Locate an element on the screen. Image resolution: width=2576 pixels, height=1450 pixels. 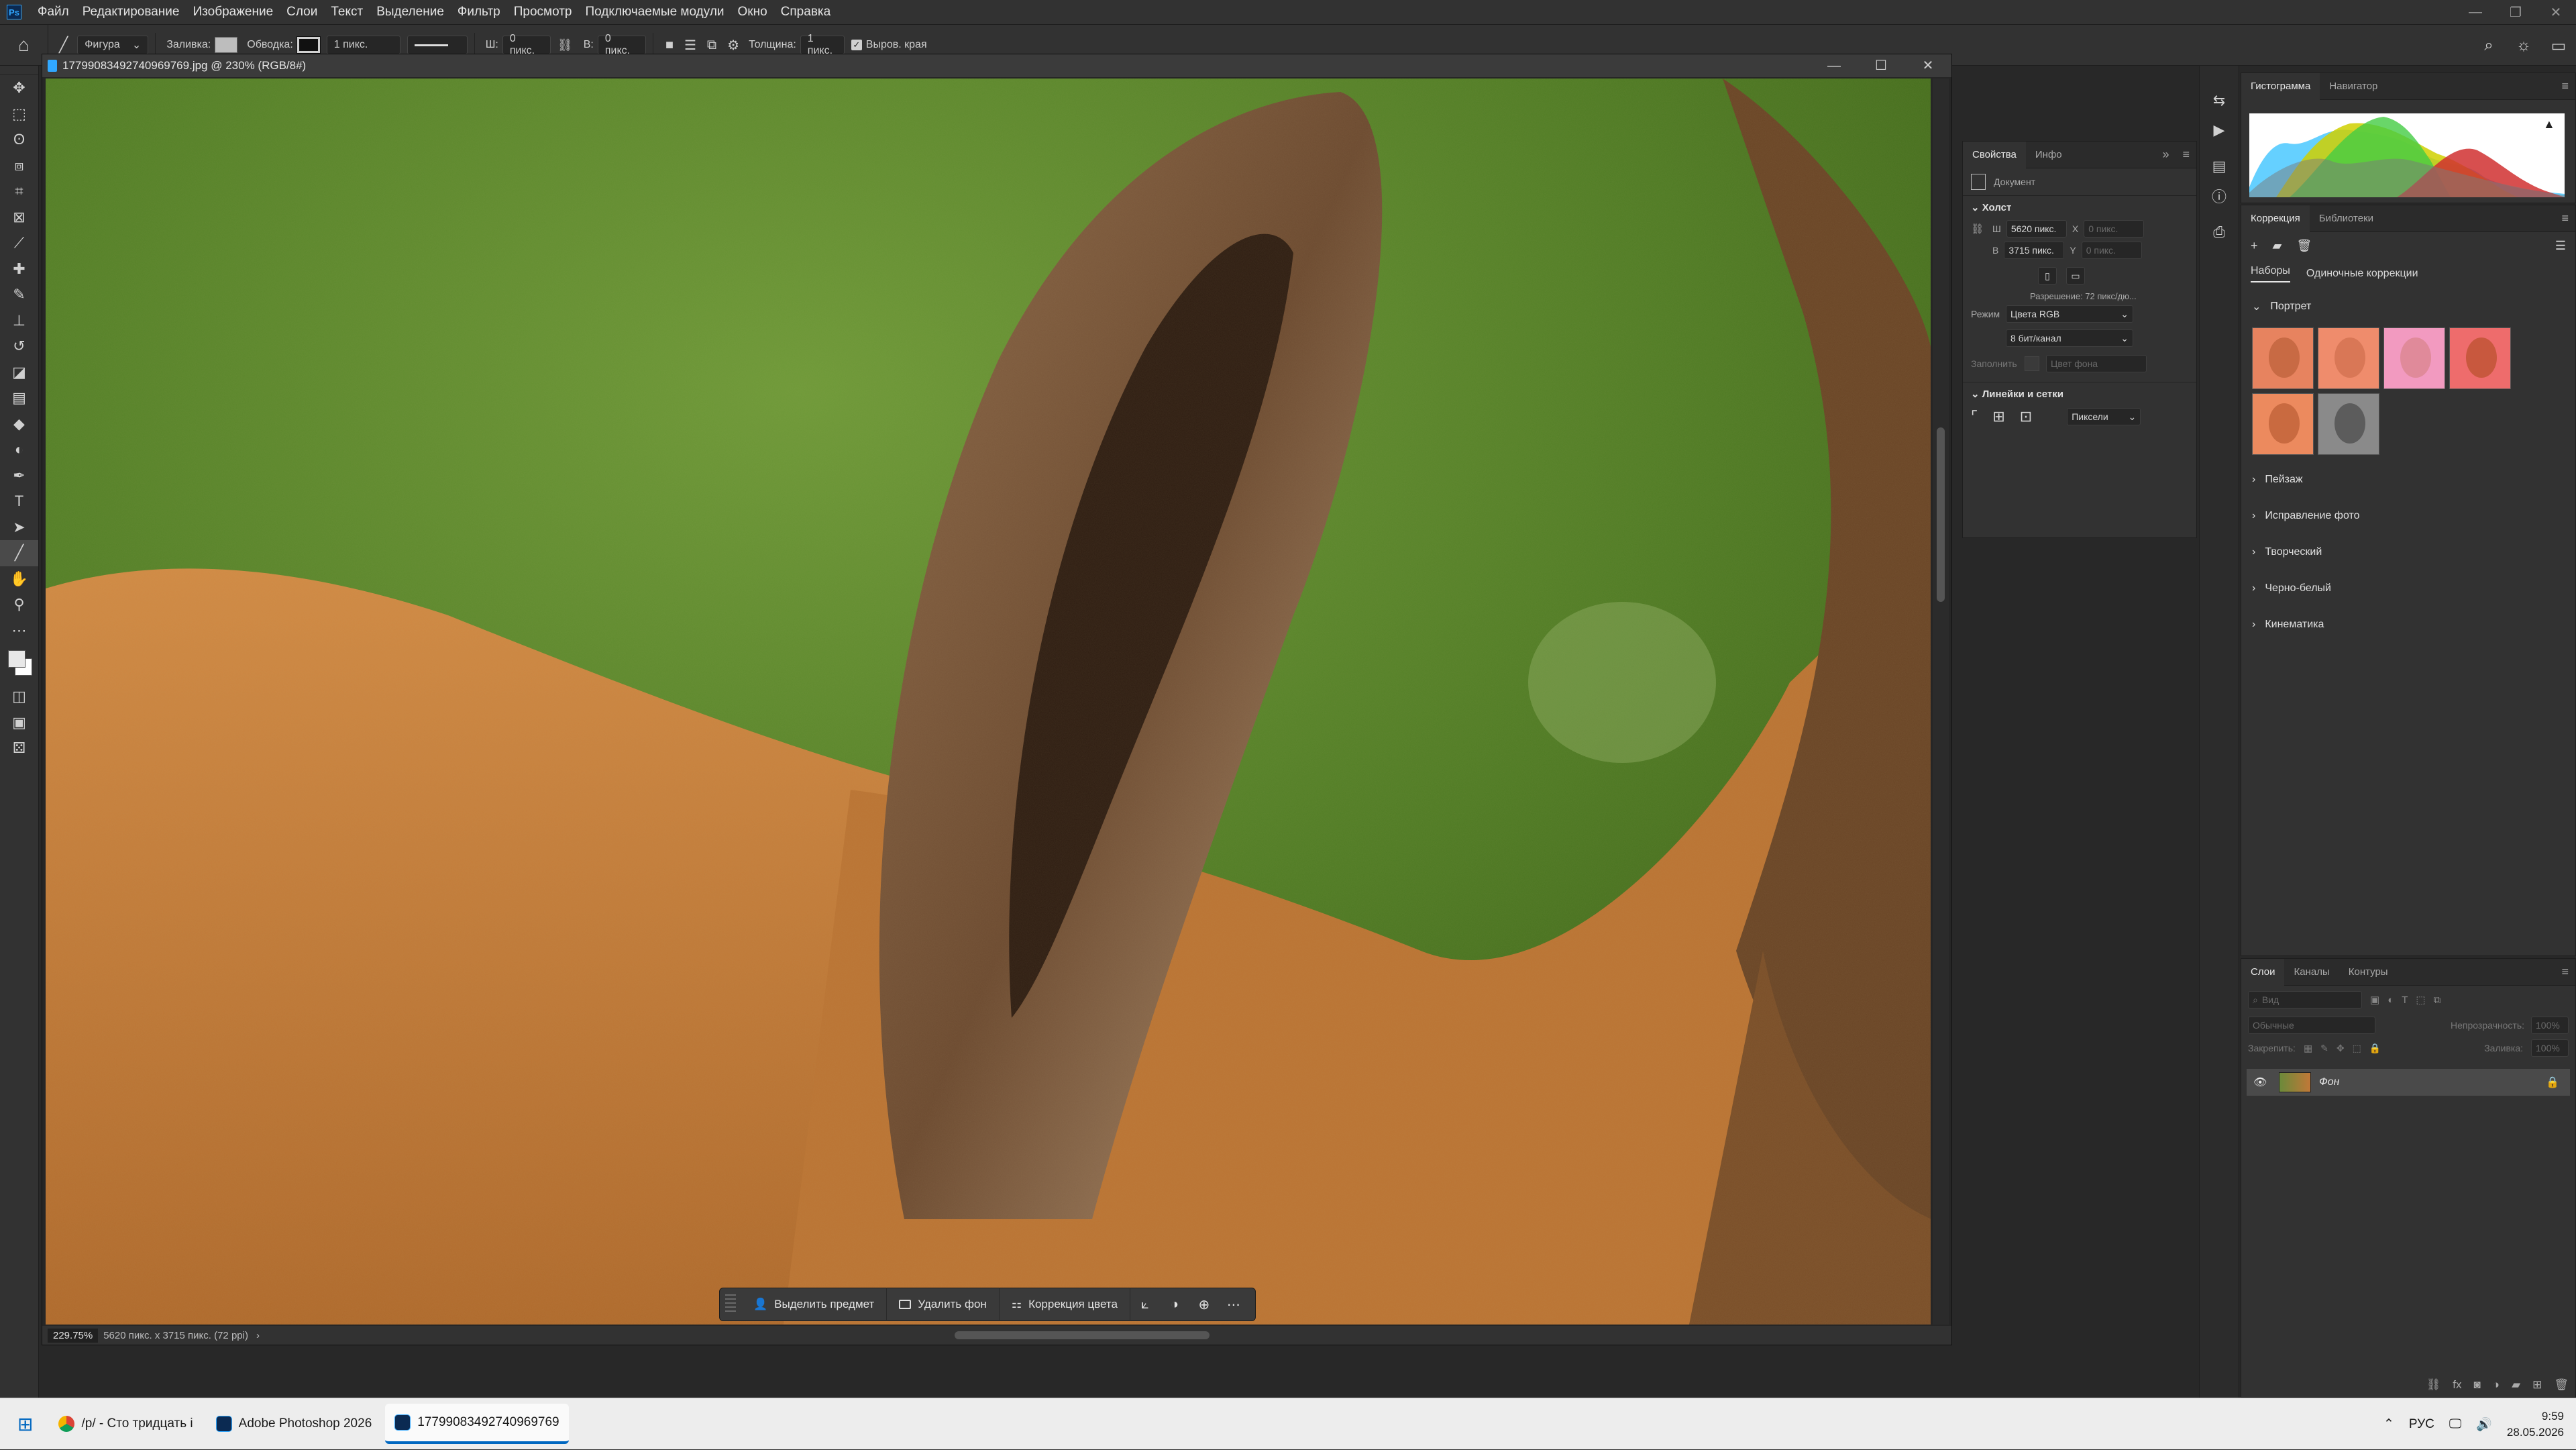
grid-icon: ⊞ is located at coordinates (1998, 416).